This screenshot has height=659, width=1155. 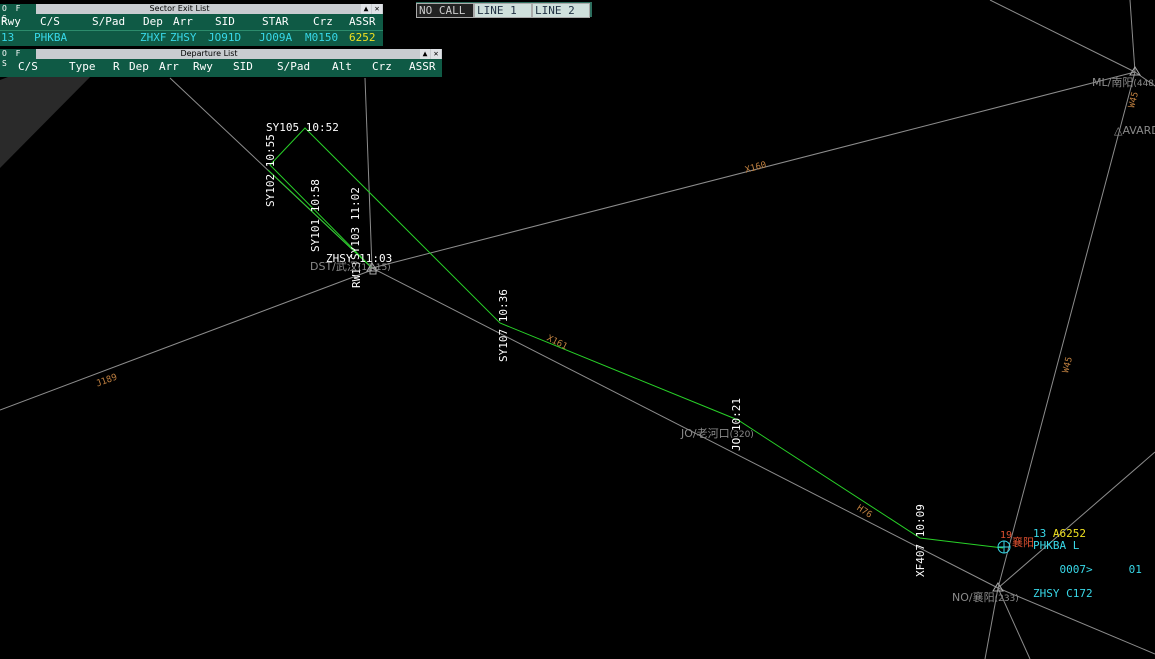 I want to click on fix-suffix: (320), so click(x=741, y=435).